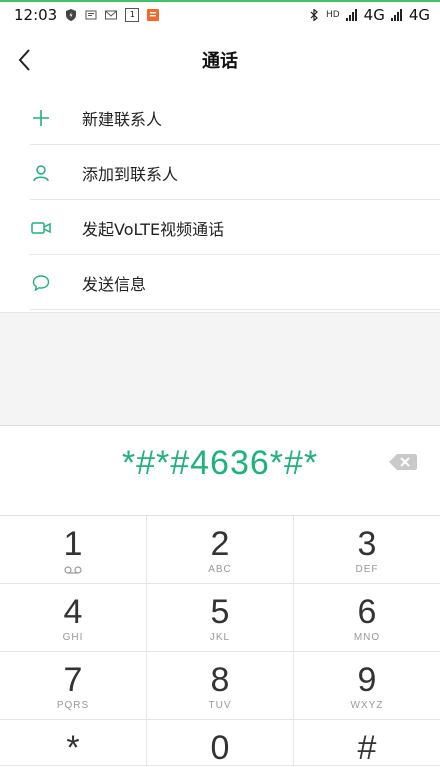 The width and height of the screenshot is (440, 767). Describe the element at coordinates (153, 229) in the screenshot. I see `menu-item-label: 发起VoLTE视频通话` at that location.